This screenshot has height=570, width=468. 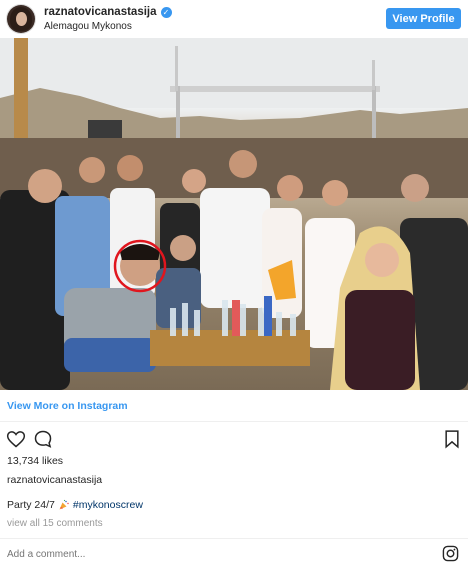 I want to click on view-comments-link: view all 15 comments, so click(x=55, y=523).